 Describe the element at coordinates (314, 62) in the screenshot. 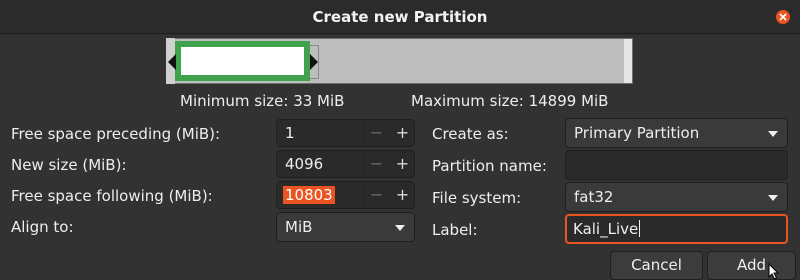

I see `resize-handle-right-icon` at that location.